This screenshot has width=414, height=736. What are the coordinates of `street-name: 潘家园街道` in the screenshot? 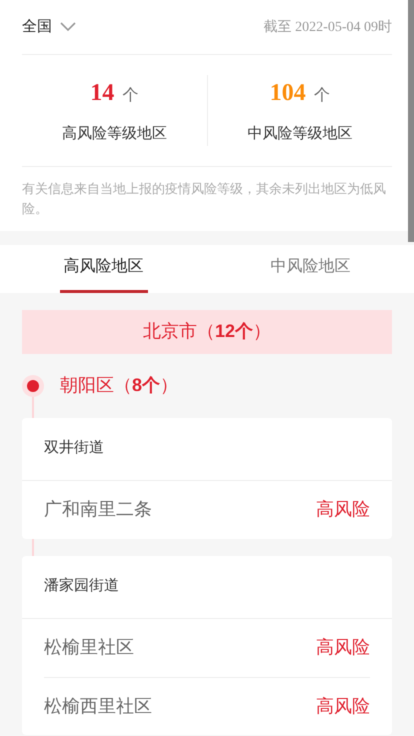 It's located at (81, 586).